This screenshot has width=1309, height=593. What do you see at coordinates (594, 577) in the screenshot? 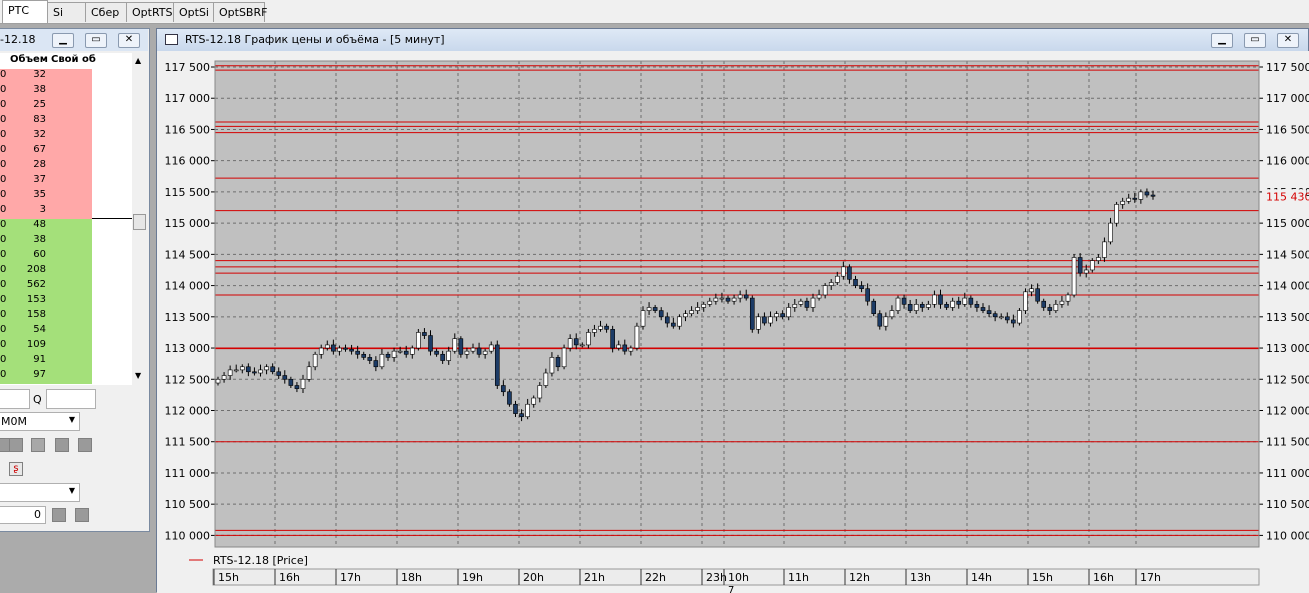
I see `x-tick-label: 21h` at bounding box center [594, 577].